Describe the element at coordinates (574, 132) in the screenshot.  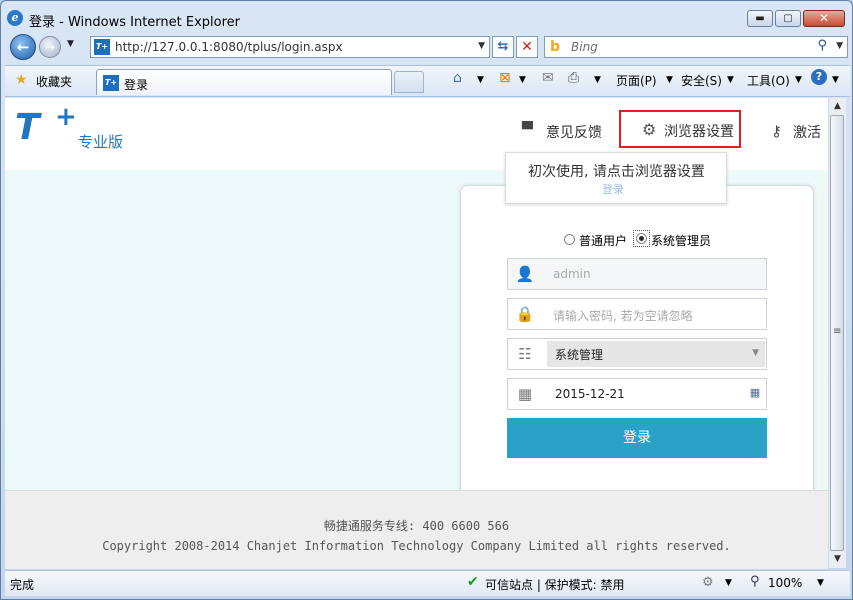
I see `feedback-link: 意见反馈` at that location.